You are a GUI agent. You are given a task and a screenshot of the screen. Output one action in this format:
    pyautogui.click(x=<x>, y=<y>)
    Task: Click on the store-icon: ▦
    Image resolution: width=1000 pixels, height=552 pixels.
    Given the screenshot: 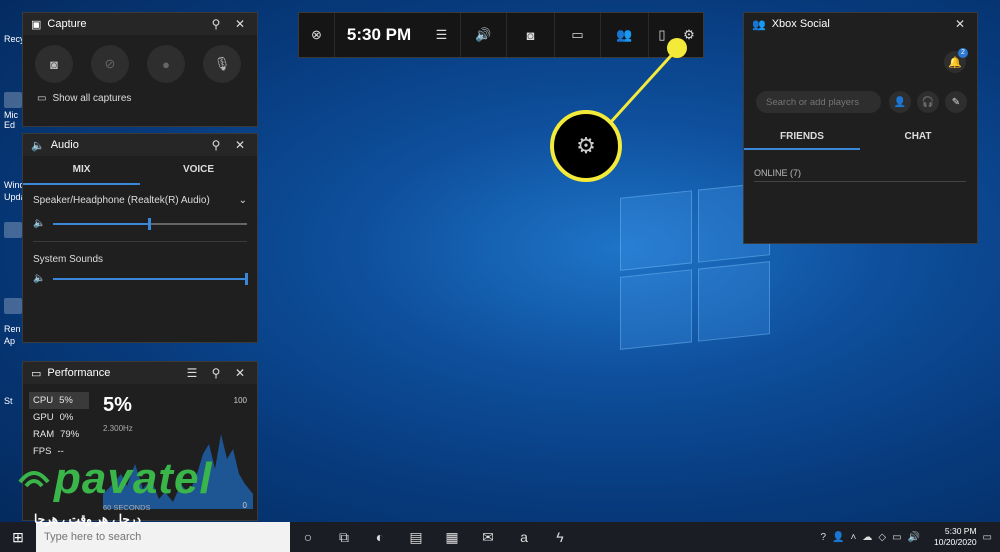 What is the action you would take?
    pyautogui.click(x=452, y=536)
    